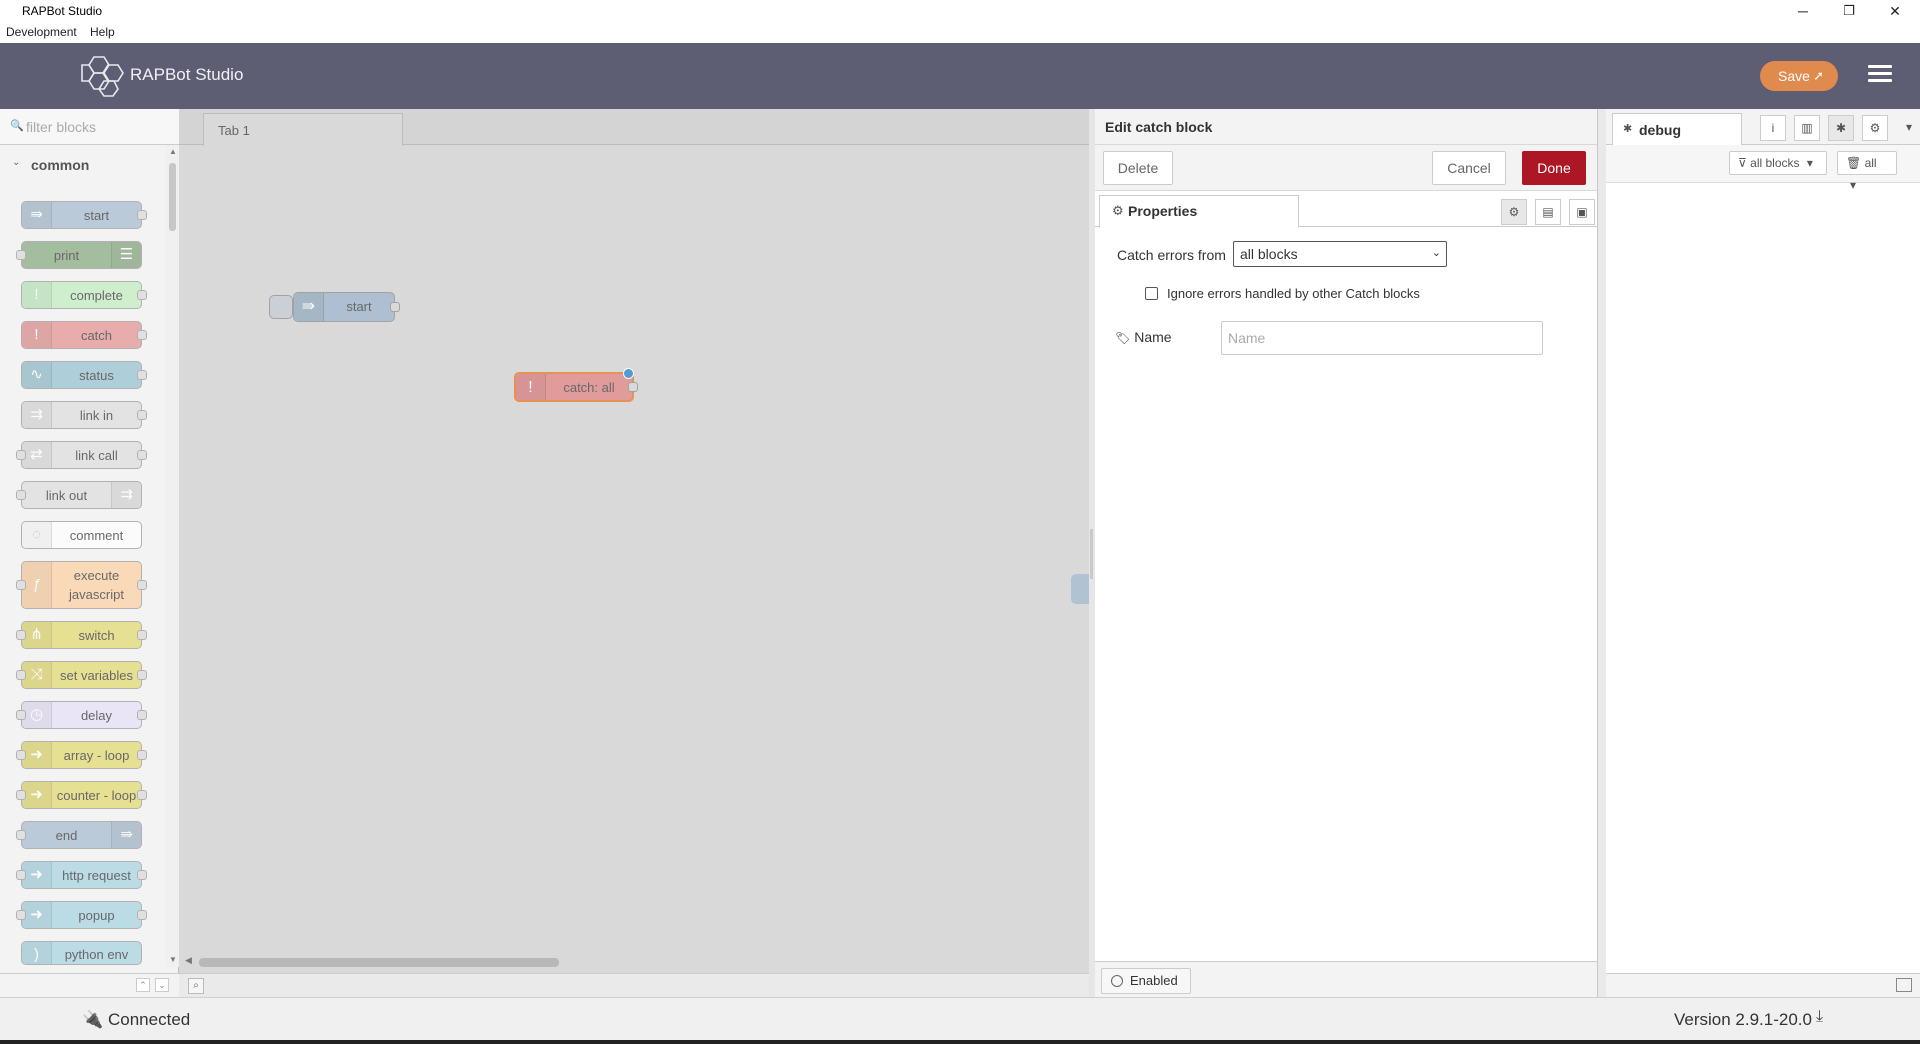 Image resolution: width=1920 pixels, height=1044 pixels. I want to click on filter-blocks-input: 🔍 filter blocks, so click(89, 127).